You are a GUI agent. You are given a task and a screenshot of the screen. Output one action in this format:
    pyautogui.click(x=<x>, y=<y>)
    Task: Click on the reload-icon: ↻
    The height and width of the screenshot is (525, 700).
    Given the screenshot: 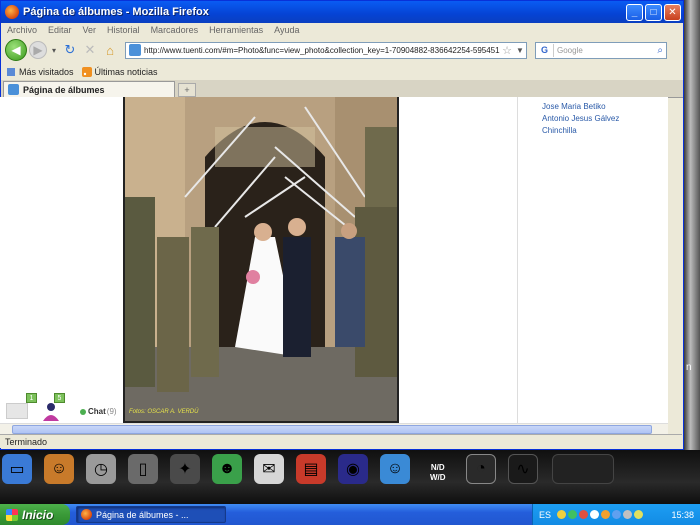 What is the action you would take?
    pyautogui.click(x=70, y=49)
    